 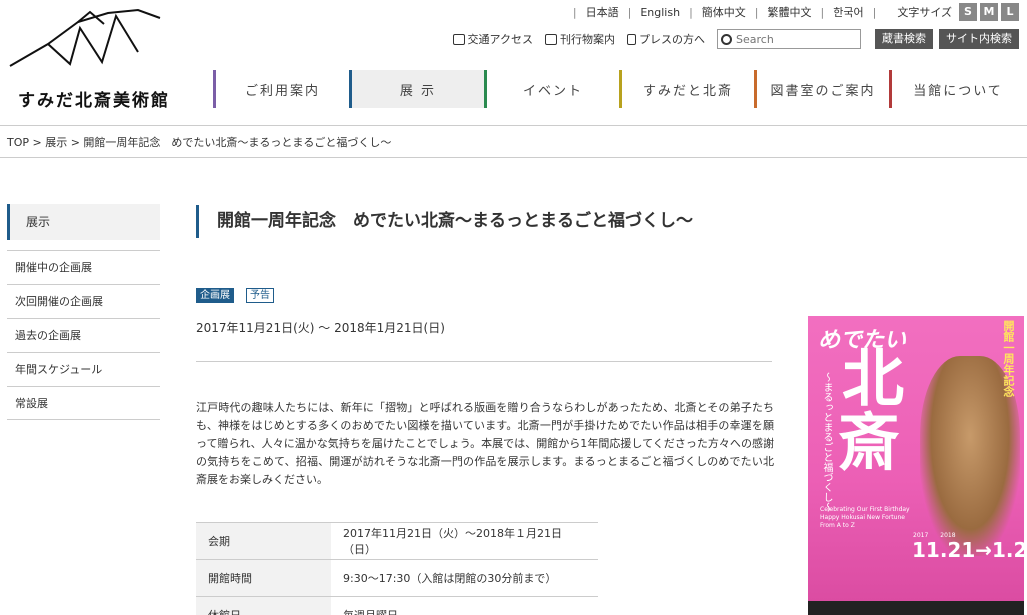 What do you see at coordinates (464, 605) in the screenshot?
I see `info-value: 毎週月曜日` at bounding box center [464, 605].